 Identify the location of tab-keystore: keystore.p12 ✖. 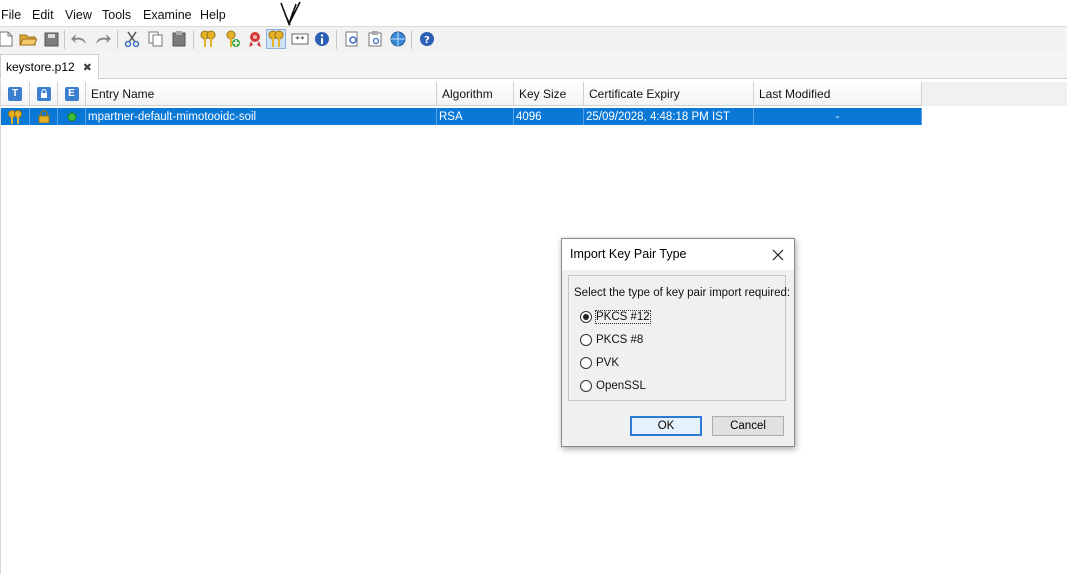
(49, 66).